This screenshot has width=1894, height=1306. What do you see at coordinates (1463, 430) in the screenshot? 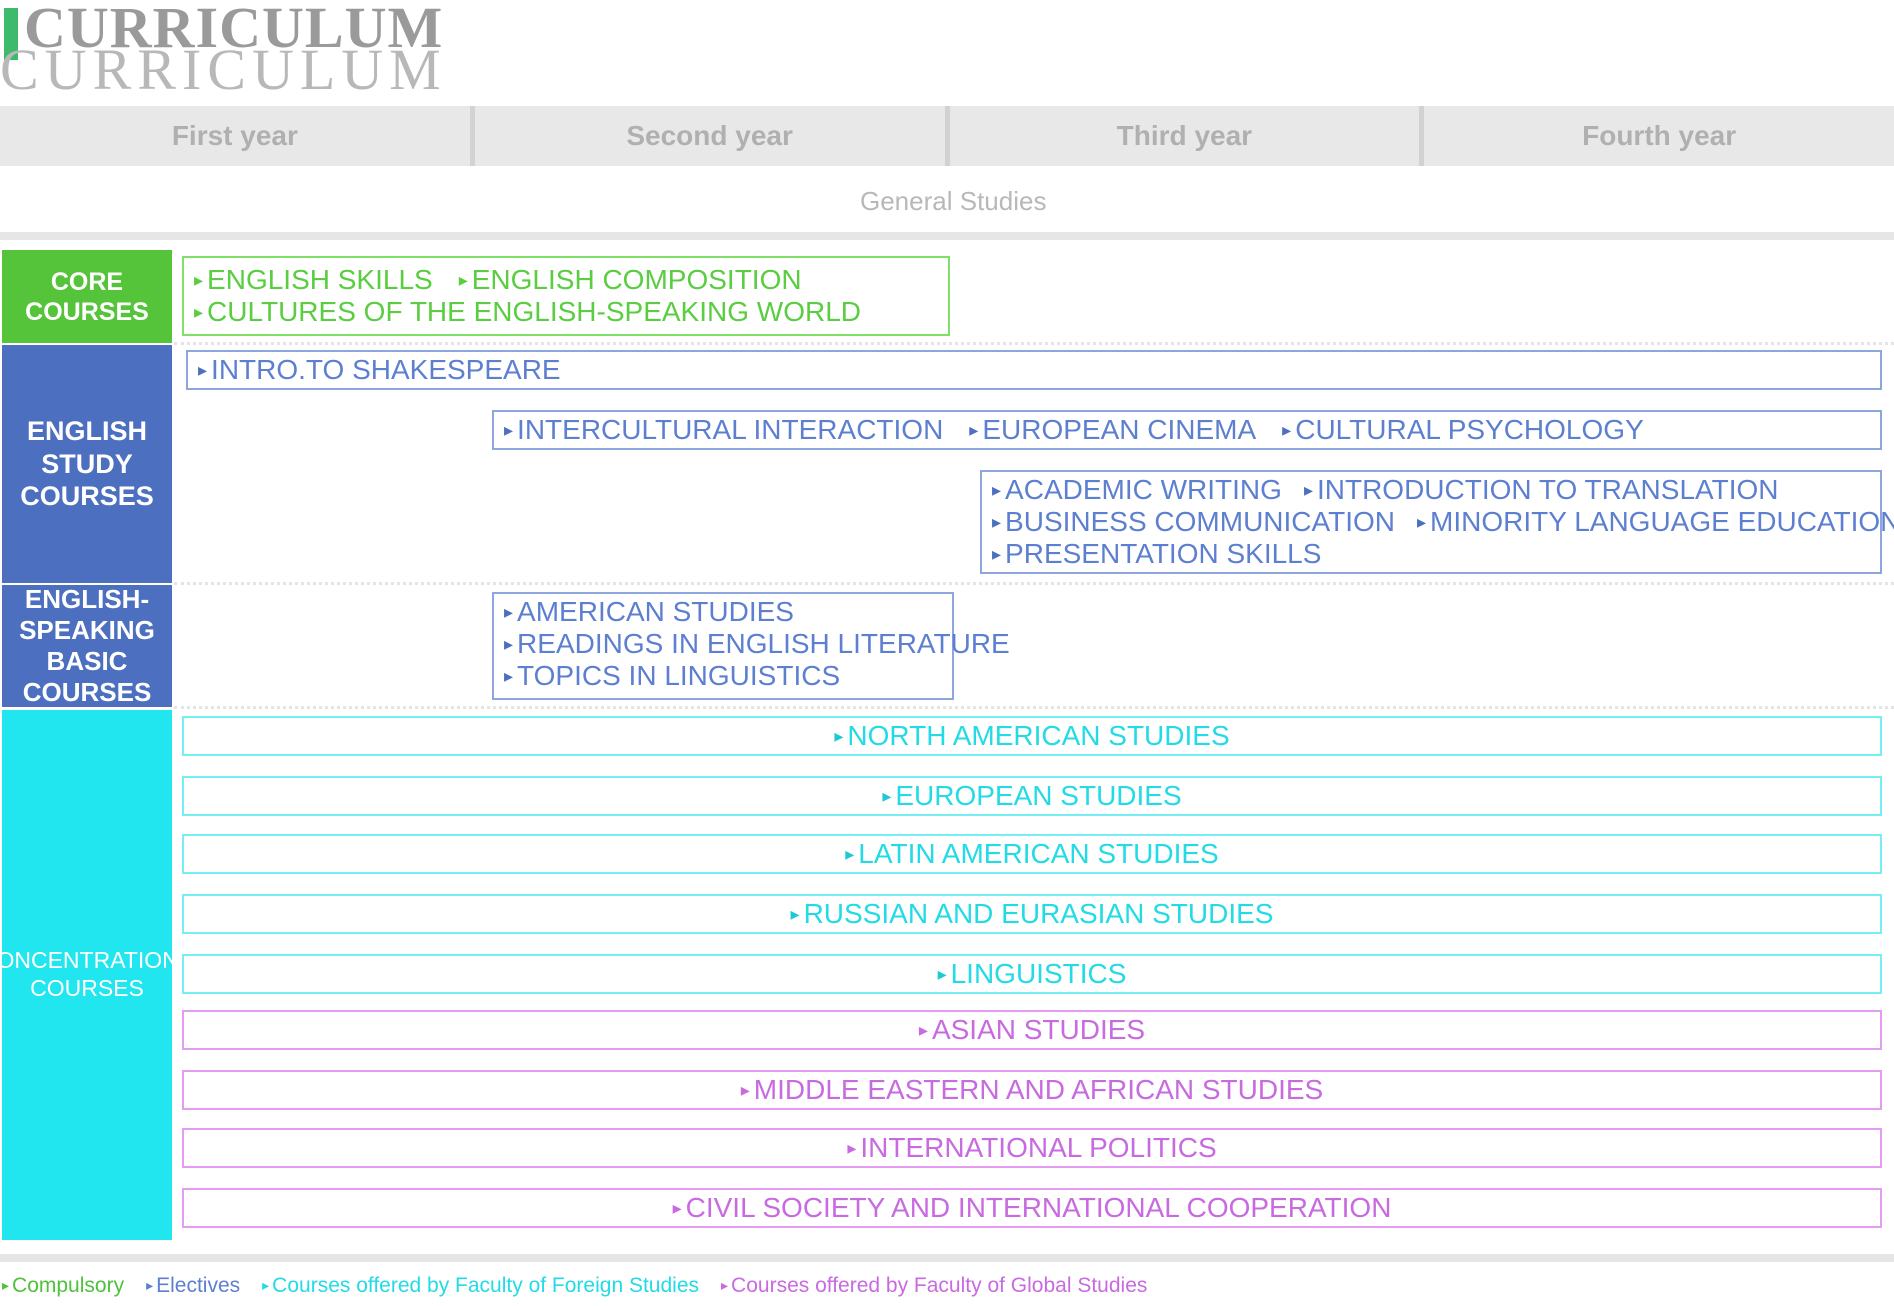
I see `course-item: CULTURAL PSYCHOLOGY` at bounding box center [1463, 430].